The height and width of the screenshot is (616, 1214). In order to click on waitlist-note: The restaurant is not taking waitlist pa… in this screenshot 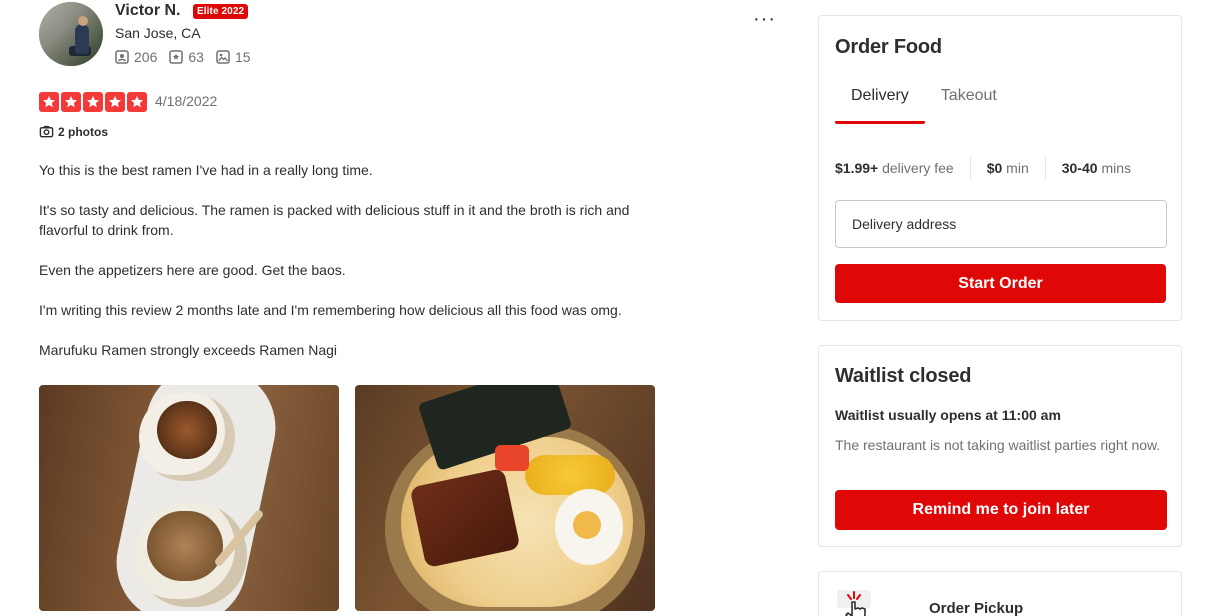, I will do `click(998, 445)`.